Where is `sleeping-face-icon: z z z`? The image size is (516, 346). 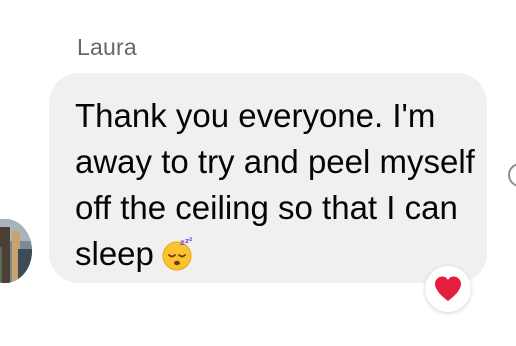 sleeping-face-icon: z z z is located at coordinates (177, 259).